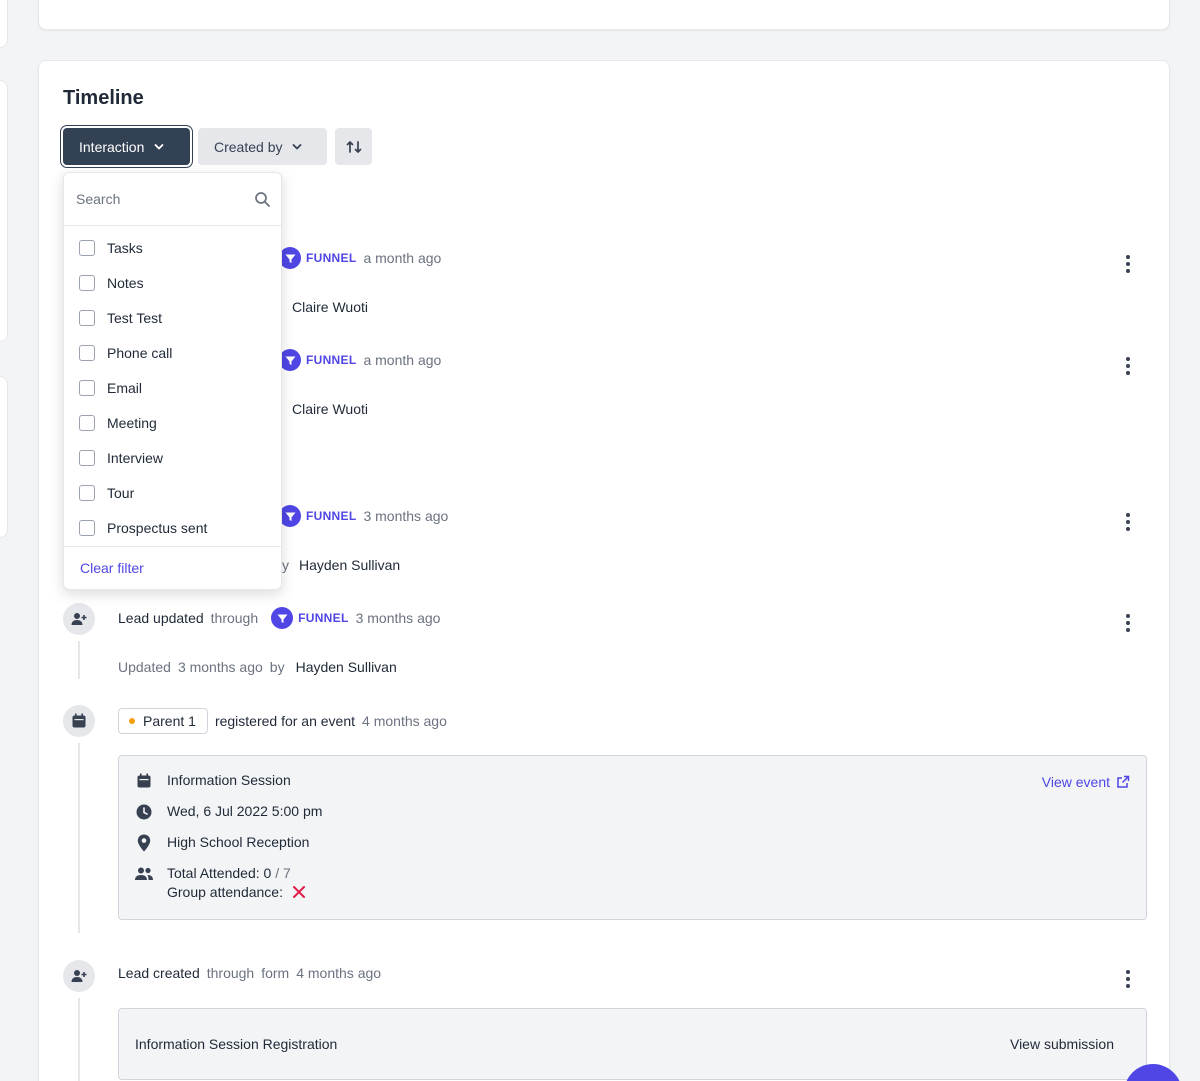 This screenshot has width=1200, height=1081. I want to click on option-label: Email, so click(125, 387).